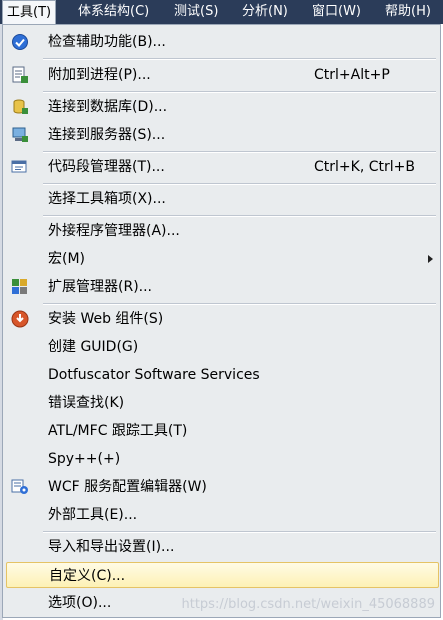  What do you see at coordinates (20, 42) in the screenshot?
I see `accessibility-check-icon` at bounding box center [20, 42].